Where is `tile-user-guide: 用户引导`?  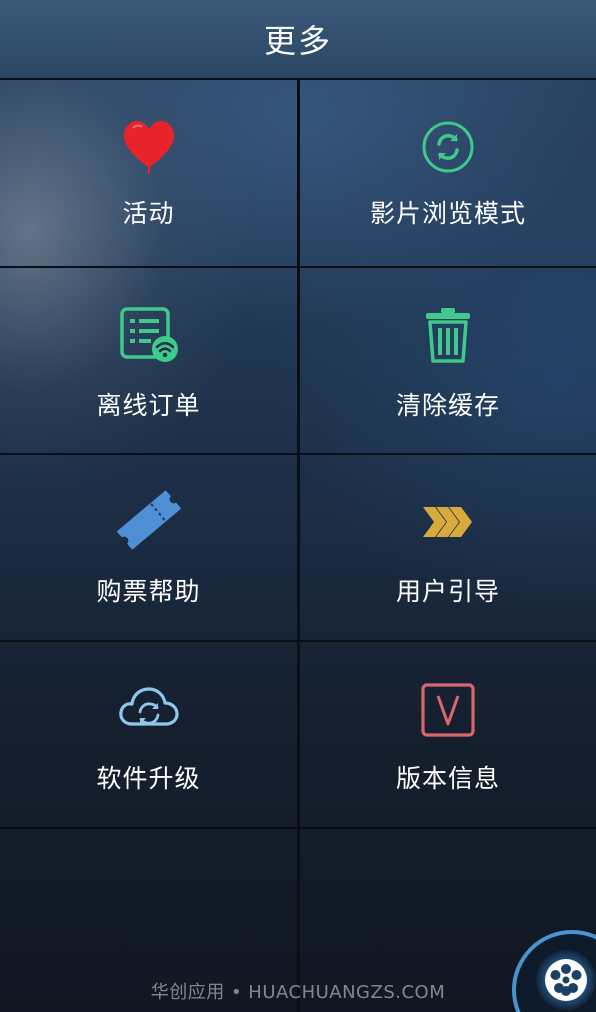
tile-user-guide: 用户引导 is located at coordinates (448, 547).